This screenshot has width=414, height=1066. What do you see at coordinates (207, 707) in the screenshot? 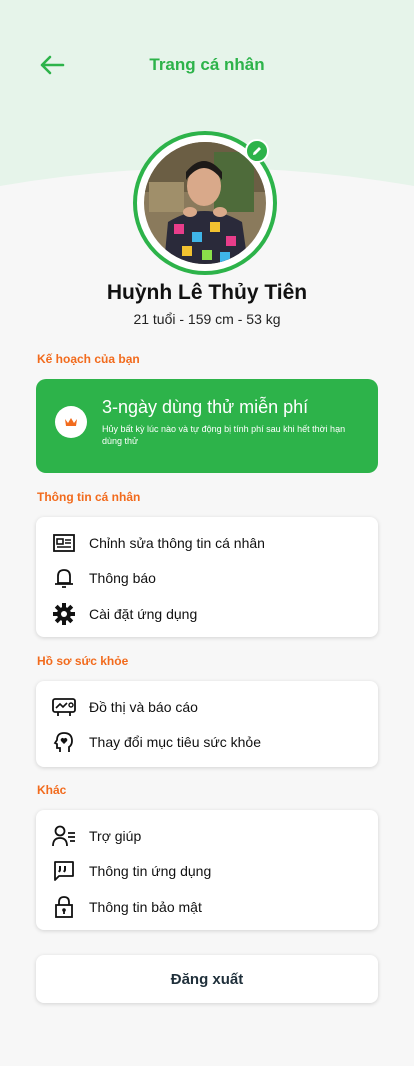
I see `menu-item-charts-reports: Đồ thị và báo cáo` at bounding box center [207, 707].